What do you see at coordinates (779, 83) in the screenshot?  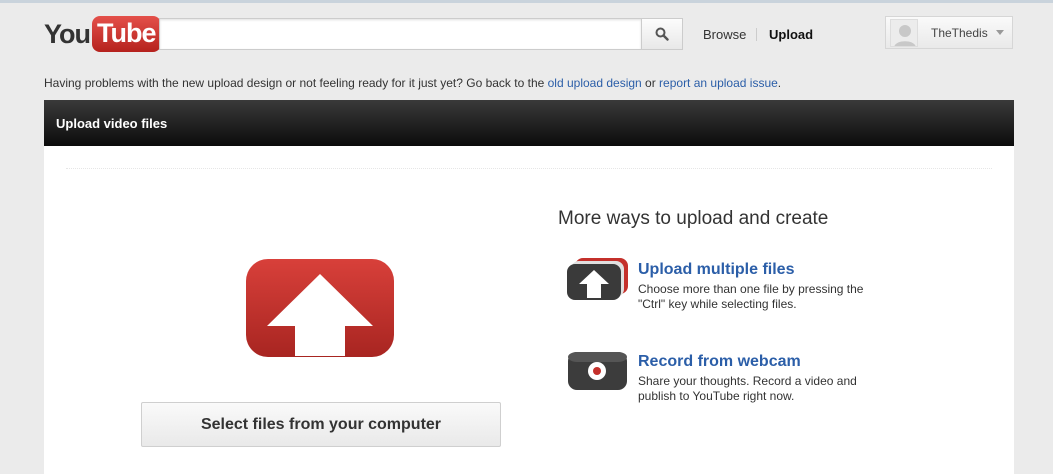 I see `notice-text-after: .` at bounding box center [779, 83].